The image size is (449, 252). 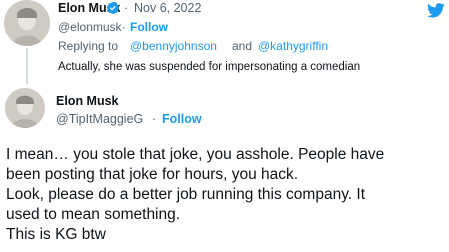 I want to click on elonmusk-avatar, so click(x=27, y=23).